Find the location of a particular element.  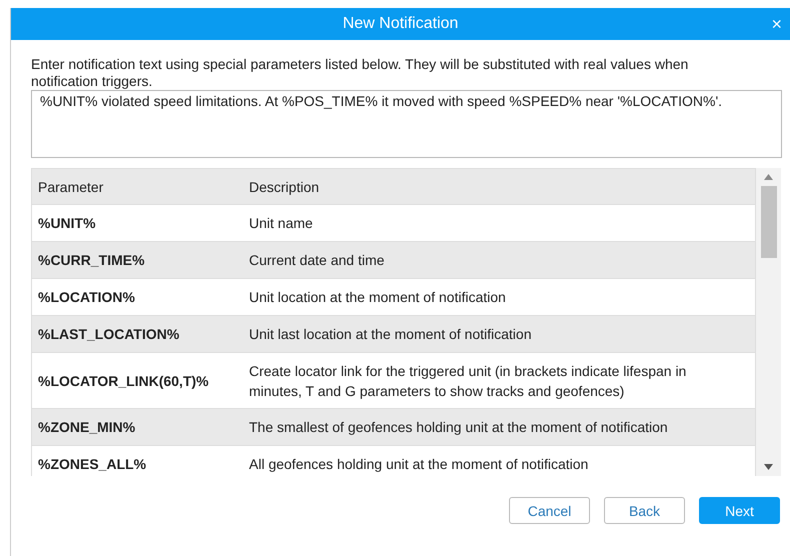

parameter-row: %ZONE_MIN% The smallest of geofences holding unit at the moment of notification is located at coordinates (393, 427).